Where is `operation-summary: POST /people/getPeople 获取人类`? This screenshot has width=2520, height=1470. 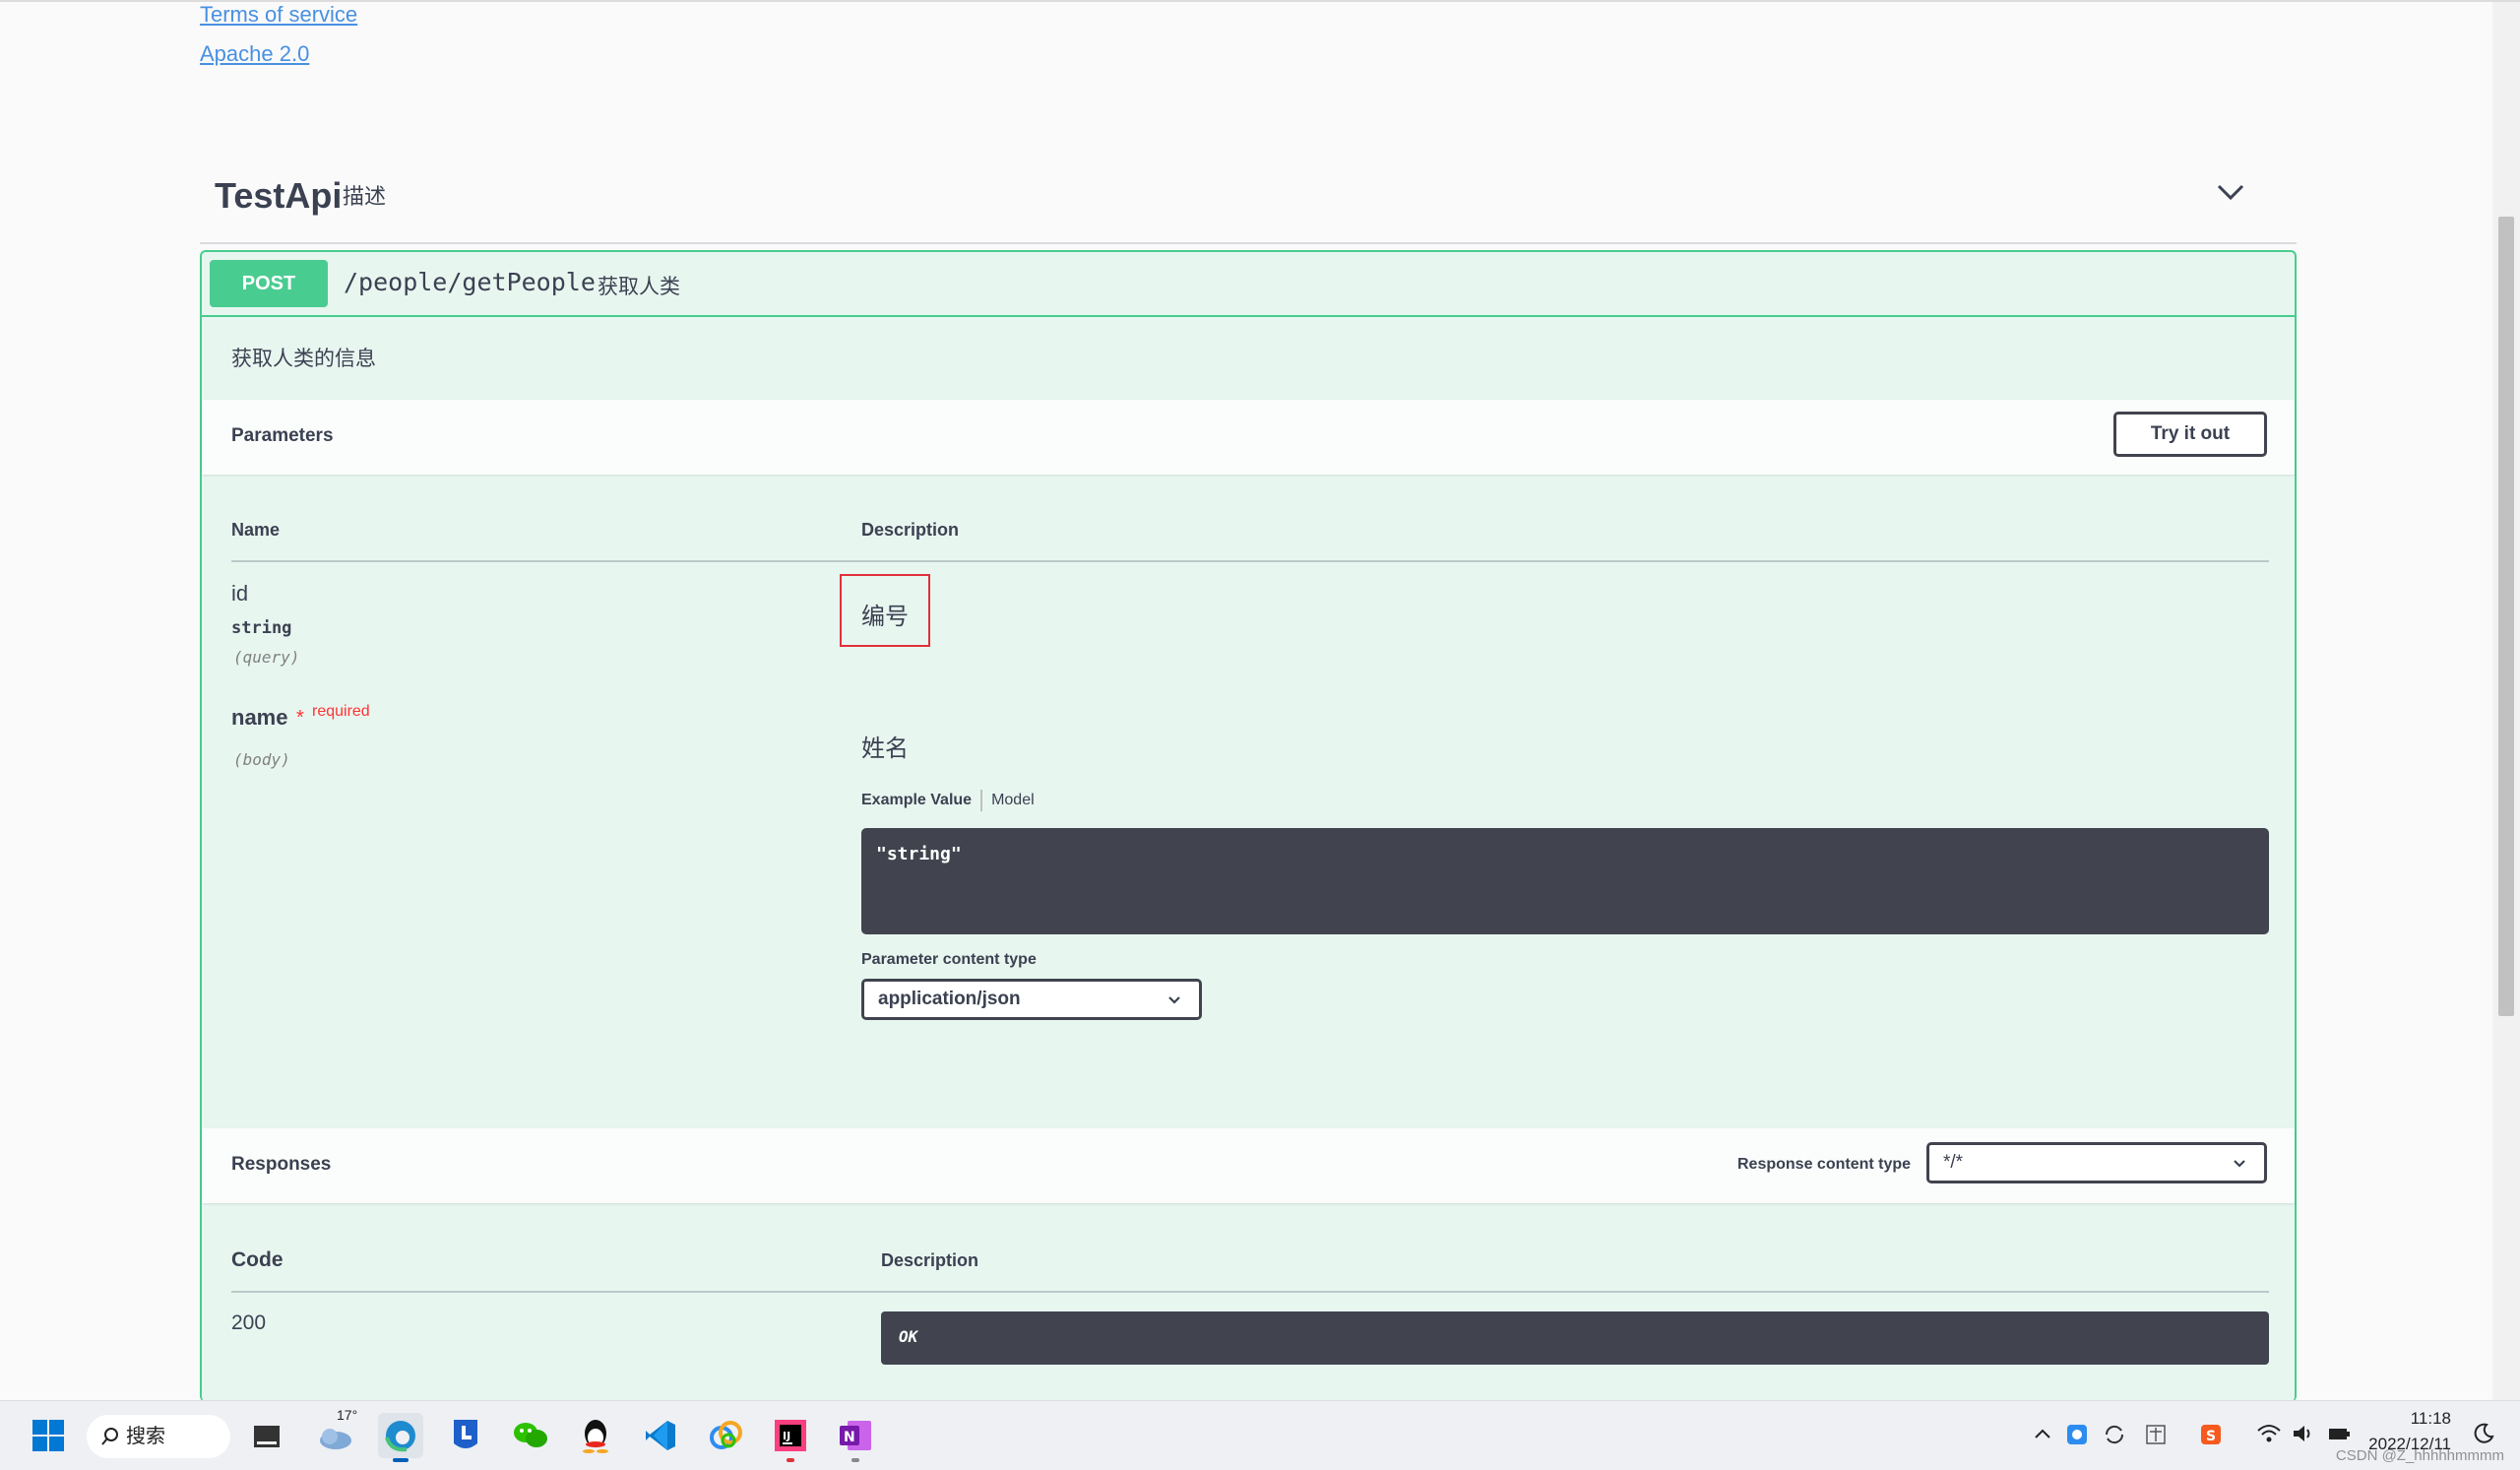 operation-summary: POST /people/getPeople 获取人类 is located at coordinates (1248, 284).